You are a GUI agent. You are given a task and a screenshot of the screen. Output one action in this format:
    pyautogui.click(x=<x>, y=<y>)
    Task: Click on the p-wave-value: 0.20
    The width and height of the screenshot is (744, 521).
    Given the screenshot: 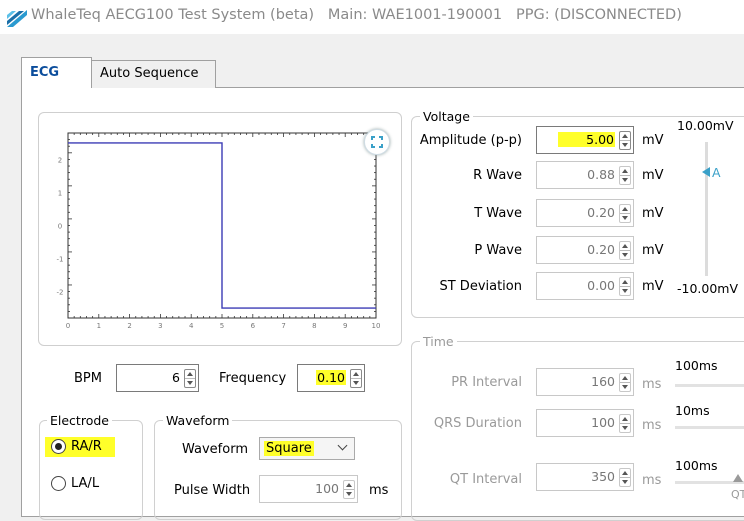 What is the action you would take?
    pyautogui.click(x=601, y=249)
    